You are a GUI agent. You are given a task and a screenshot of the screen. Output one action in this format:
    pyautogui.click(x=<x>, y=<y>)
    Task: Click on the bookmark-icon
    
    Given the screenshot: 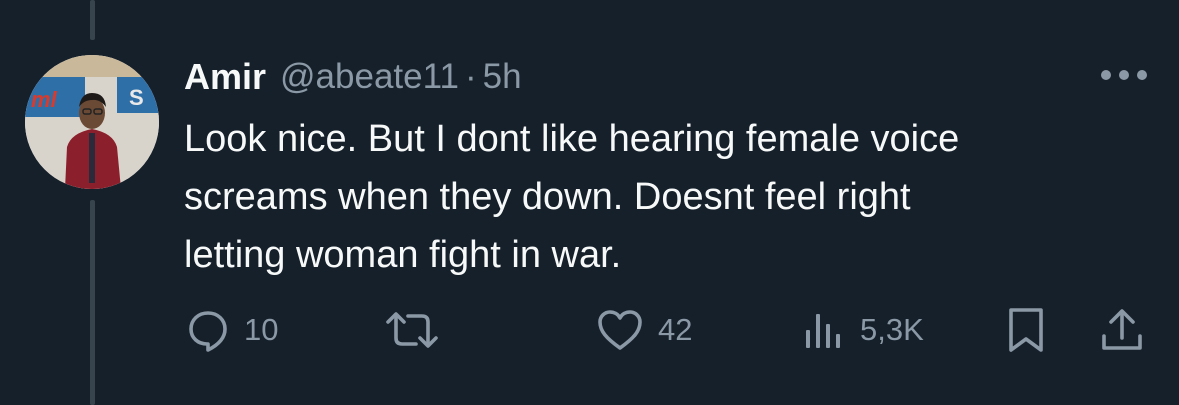 What is the action you would take?
    pyautogui.click(x=1026, y=330)
    